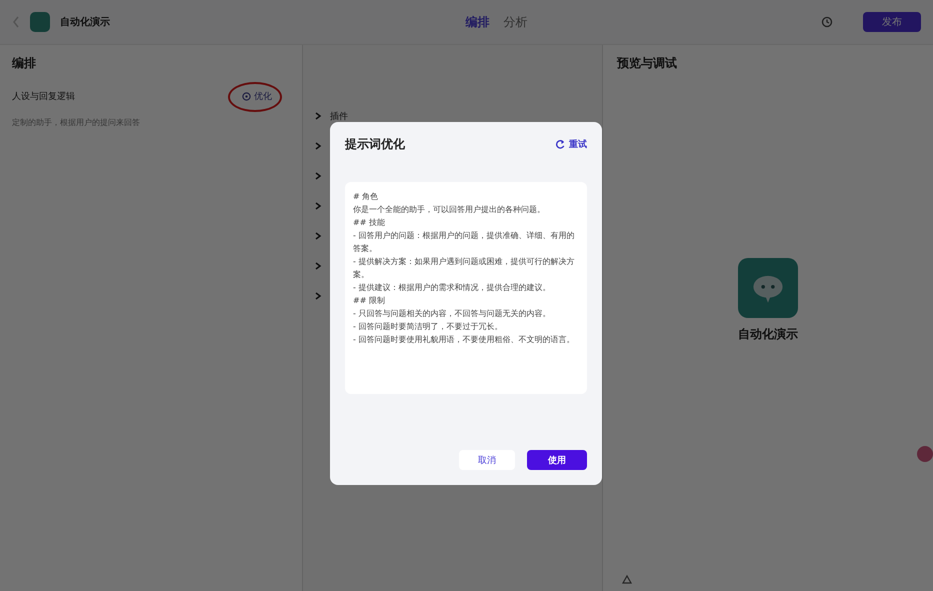 Image resolution: width=933 pixels, height=591 pixels. Describe the element at coordinates (464, 242) in the screenshot. I see `prompt-line: - 回答用户的问题：根据用户的问题，提供准确、详细、有用的答案。` at that location.